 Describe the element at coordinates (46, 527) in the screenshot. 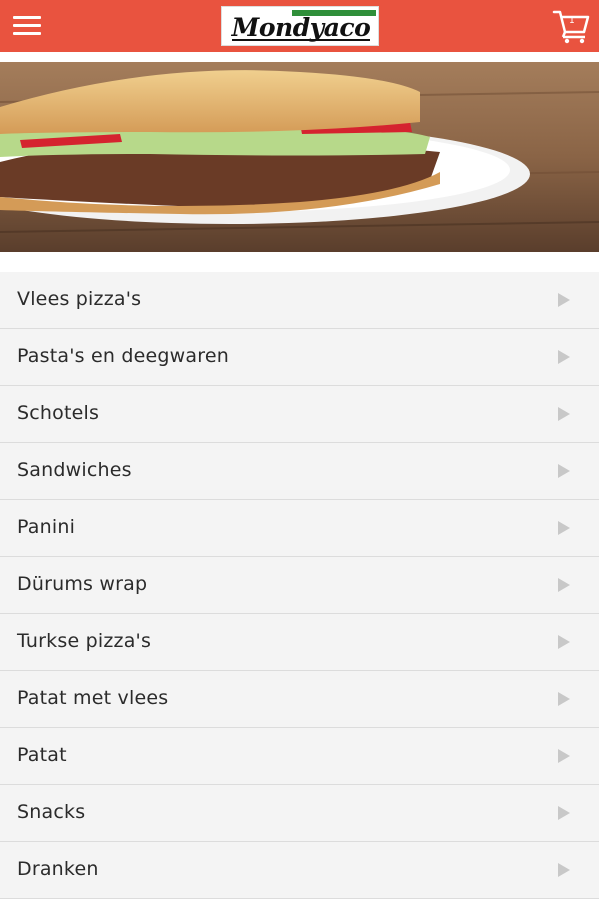

I see `category-label: Panini` at that location.